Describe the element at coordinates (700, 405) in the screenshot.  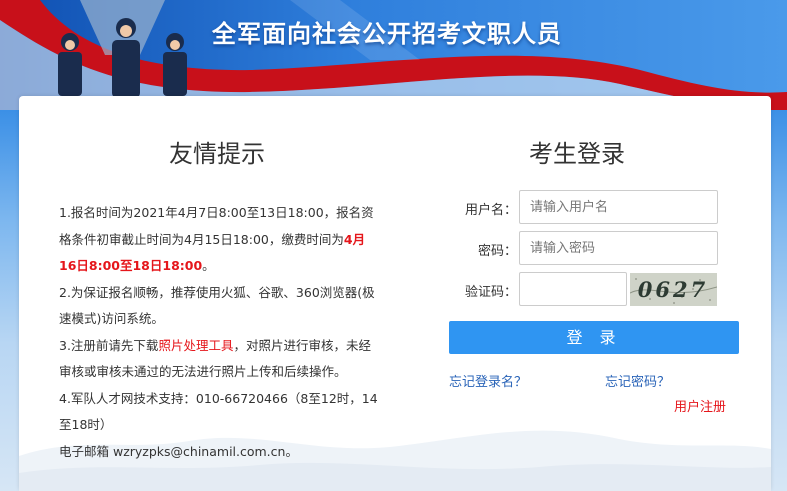
I see `register-link: 用户注册` at that location.